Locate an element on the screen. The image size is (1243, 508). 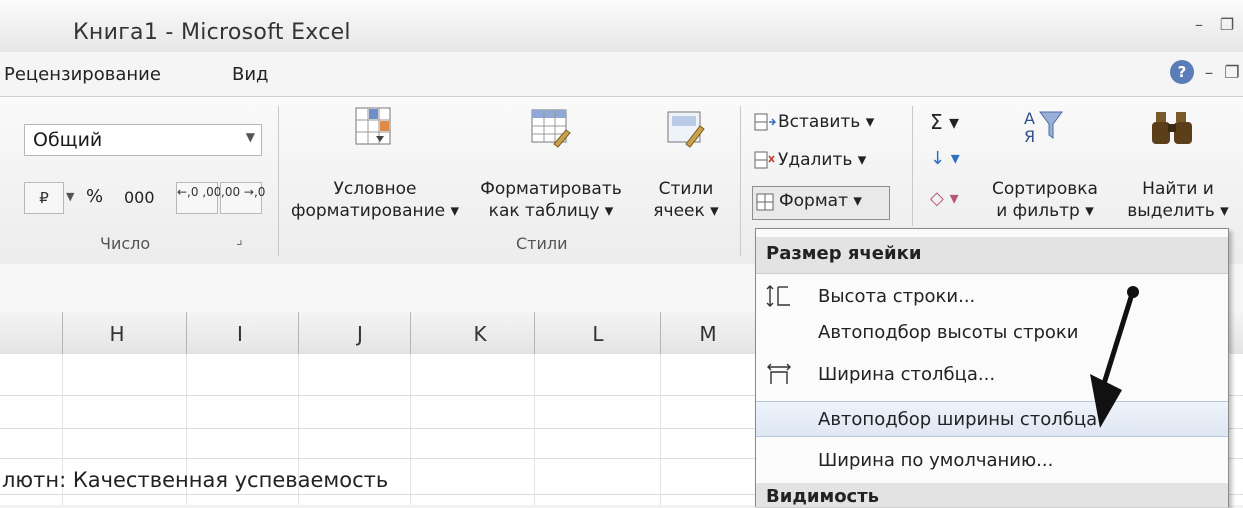
sort-filter-label-1: Сортировка is located at coordinates (1045, 189).